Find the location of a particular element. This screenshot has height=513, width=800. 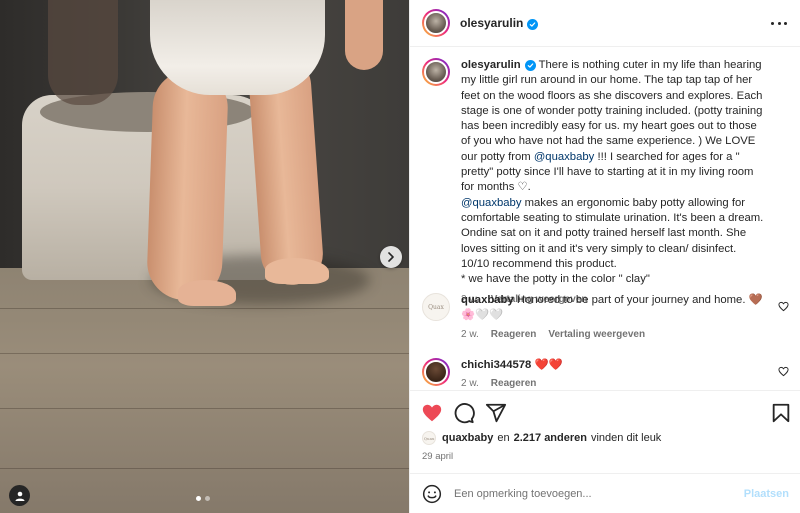

heart-emoji: ♡ is located at coordinates (522, 187).